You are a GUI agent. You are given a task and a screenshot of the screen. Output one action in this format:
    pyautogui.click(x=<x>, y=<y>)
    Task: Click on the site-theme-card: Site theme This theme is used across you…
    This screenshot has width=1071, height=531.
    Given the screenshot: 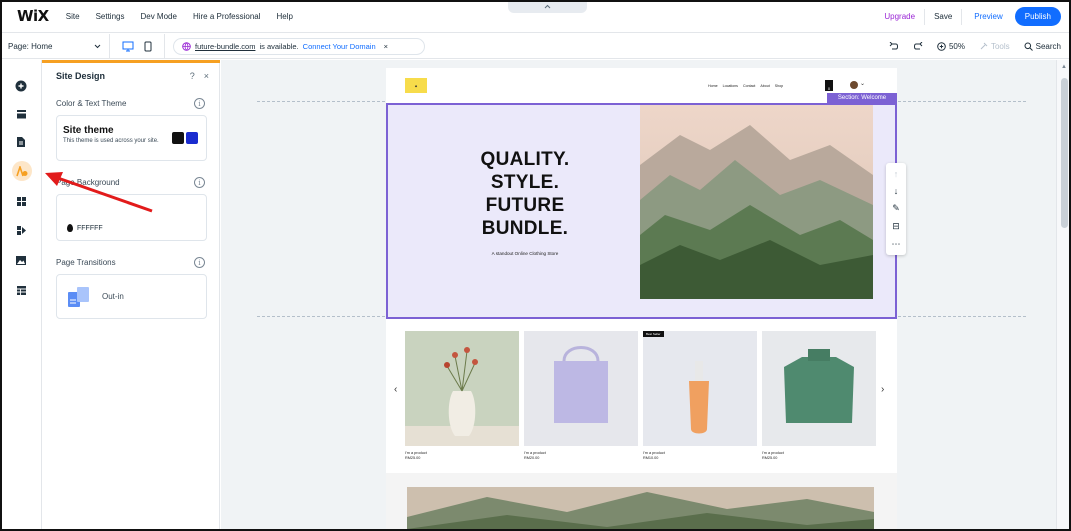 What is the action you would take?
    pyautogui.click(x=131, y=138)
    